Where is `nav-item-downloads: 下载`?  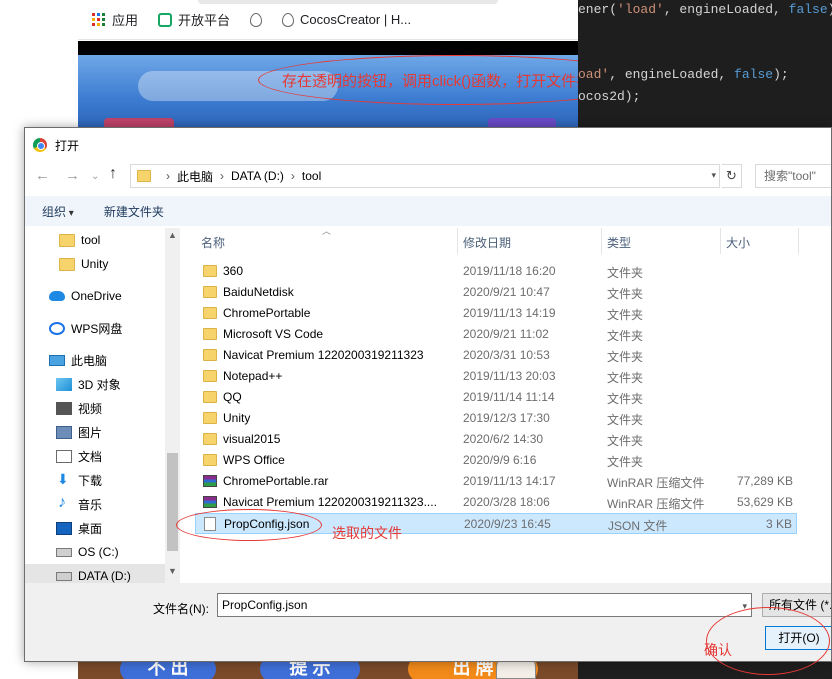 nav-item-downloads: 下载 is located at coordinates (100, 480).